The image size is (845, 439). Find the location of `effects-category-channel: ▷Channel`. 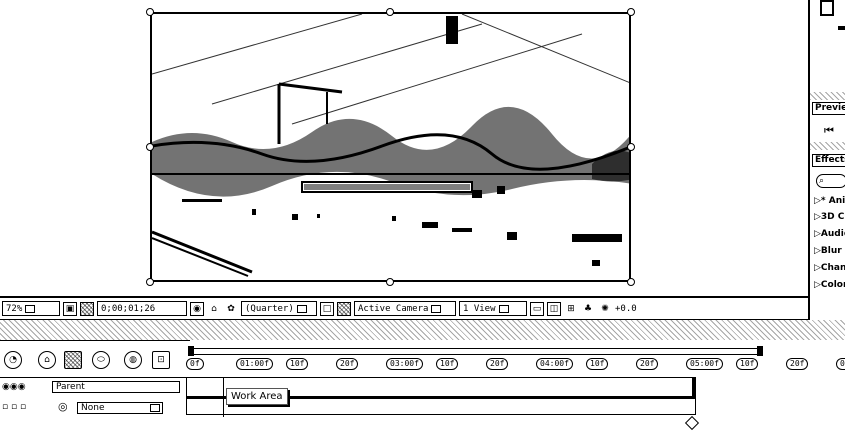

effects-category-channel: ▷Channel is located at coordinates (829, 268).